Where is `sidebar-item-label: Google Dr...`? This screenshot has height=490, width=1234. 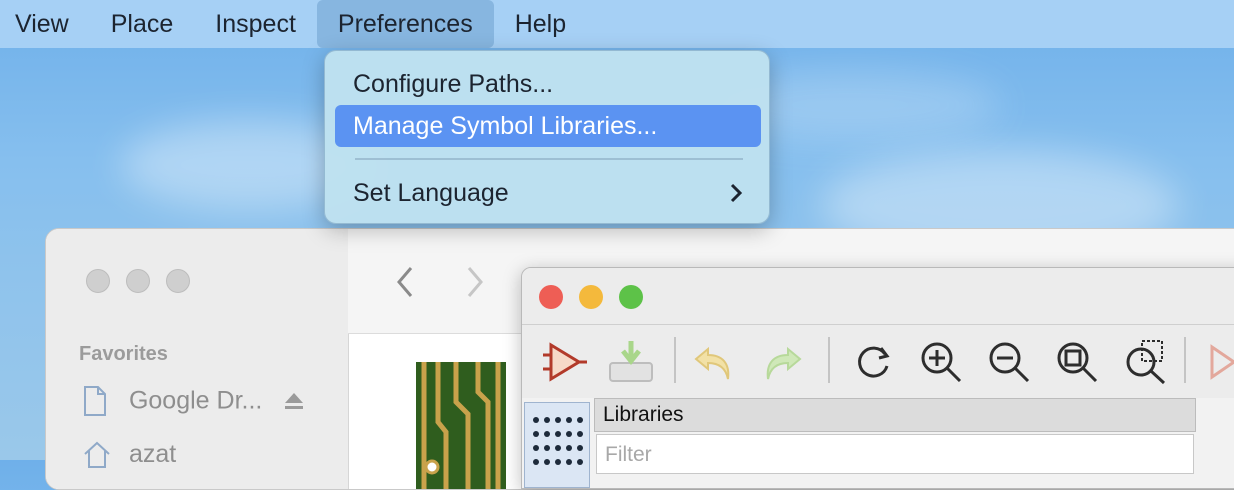
sidebar-item-label: Google Dr... is located at coordinates (195, 400).